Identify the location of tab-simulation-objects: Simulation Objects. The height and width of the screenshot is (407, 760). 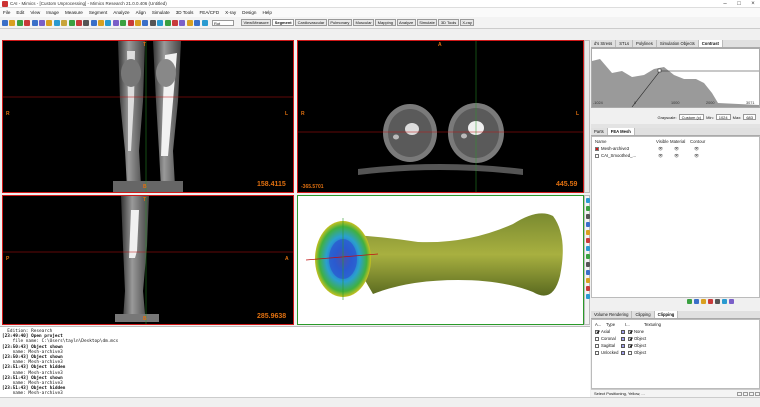
(678, 43).